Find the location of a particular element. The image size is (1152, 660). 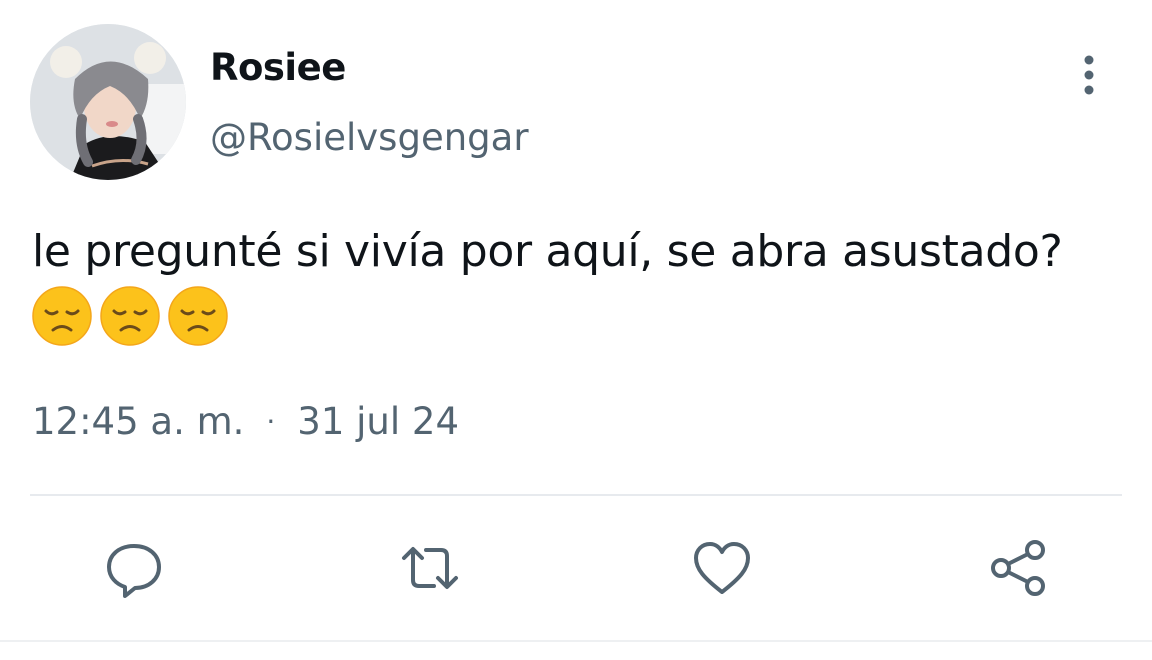

divider is located at coordinates (576, 495).